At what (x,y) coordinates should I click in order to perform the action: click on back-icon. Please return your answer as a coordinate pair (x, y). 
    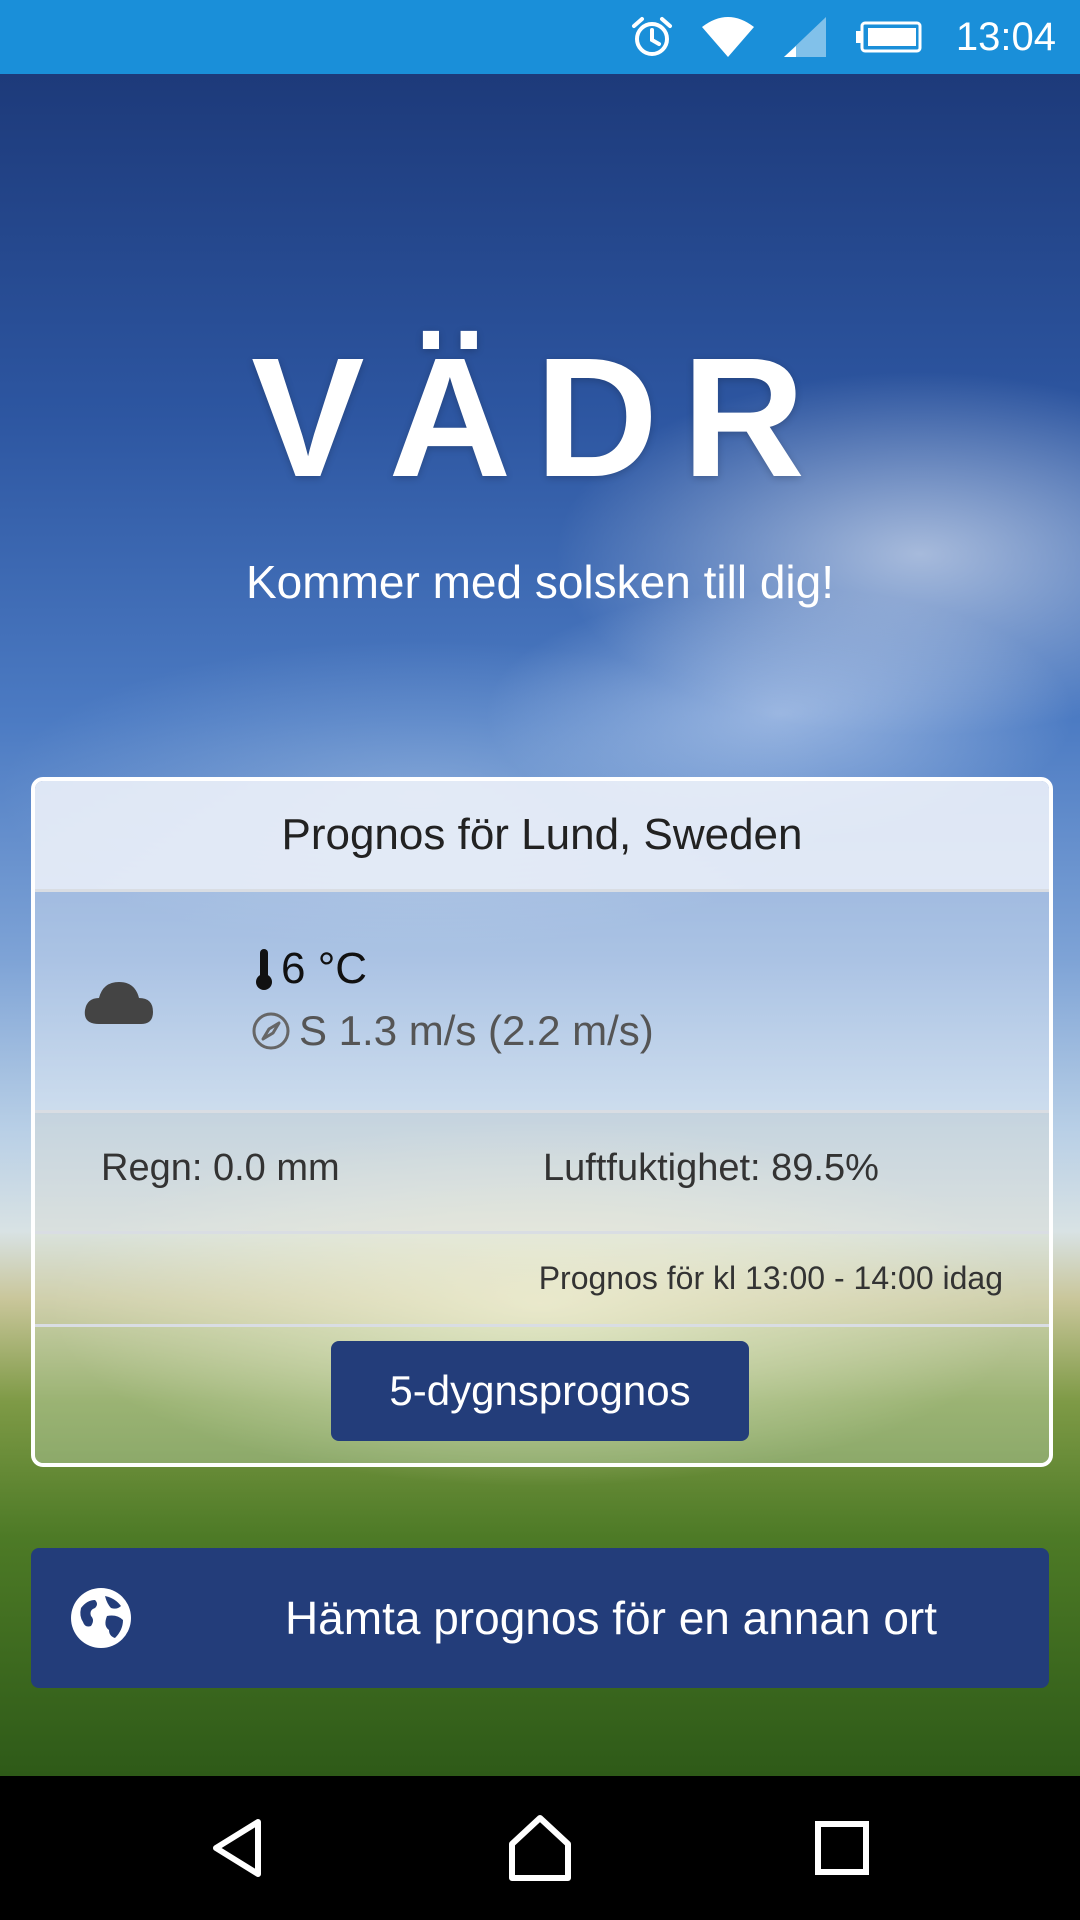
    Looking at the image, I should click on (240, 1848).